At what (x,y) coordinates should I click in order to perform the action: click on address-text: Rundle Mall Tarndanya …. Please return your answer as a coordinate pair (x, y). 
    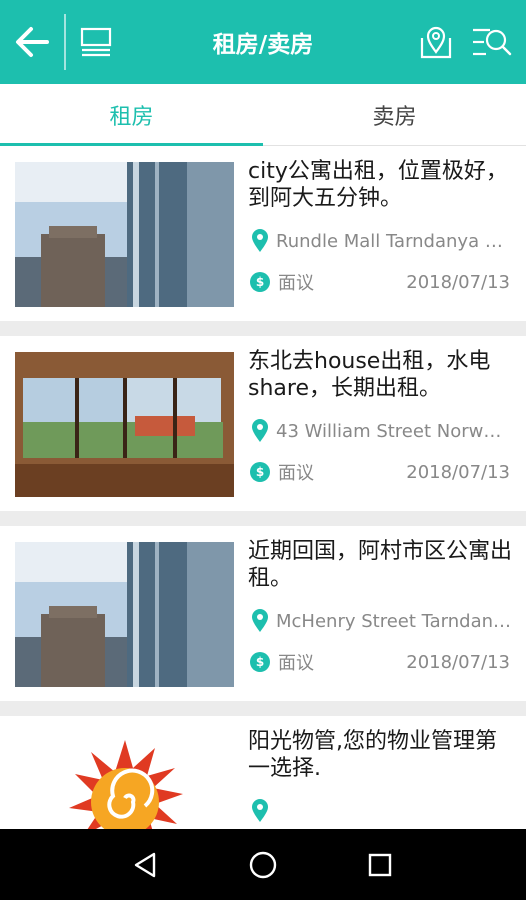
    Looking at the image, I should click on (389, 241).